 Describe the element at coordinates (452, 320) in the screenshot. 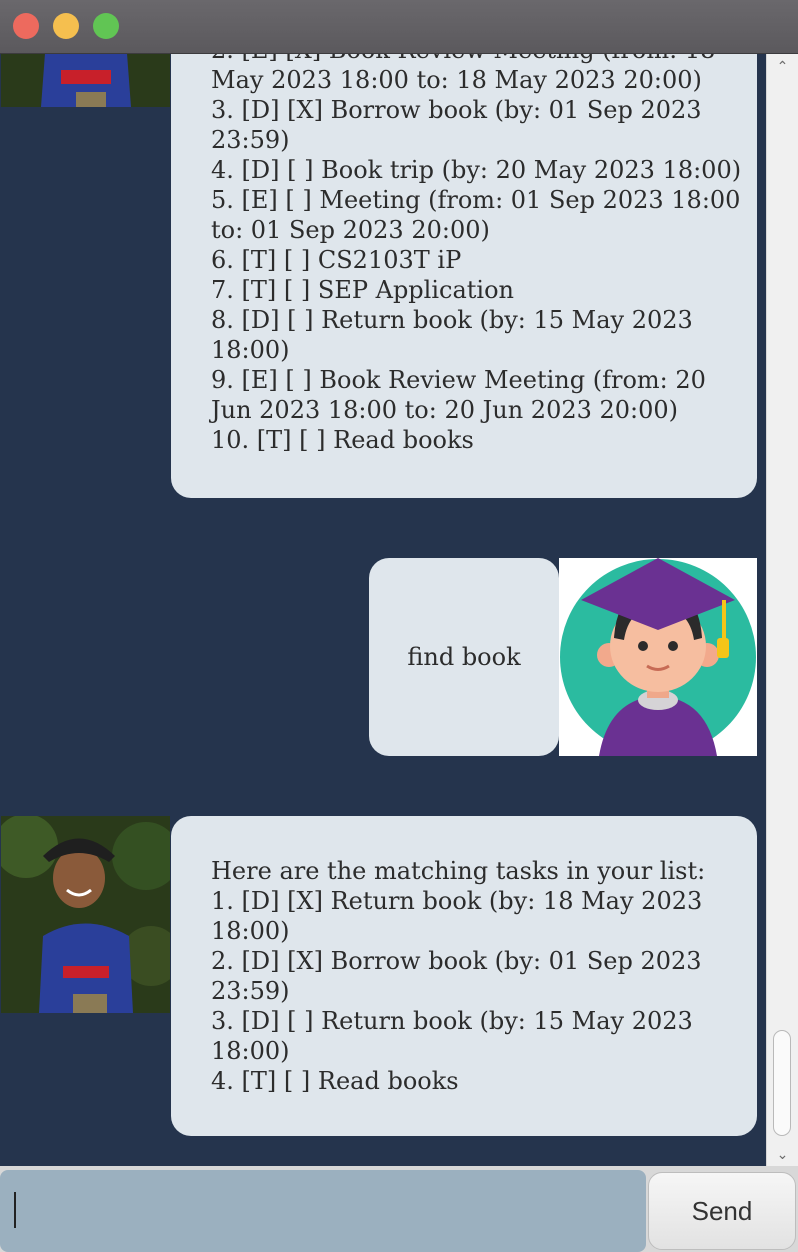

I see `message-line: 8. [D] [ ] Return book (by: 15 May 2023` at that location.